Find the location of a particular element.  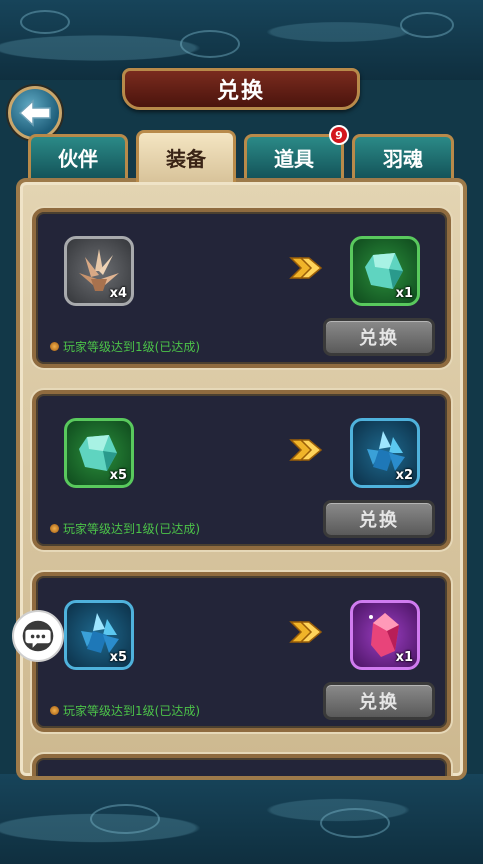

item-quantity: x2 is located at coordinates (404, 475).